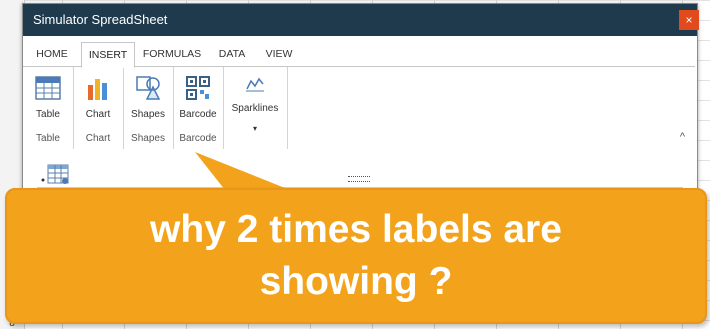 The width and height of the screenshot is (710, 329). I want to click on barcode-icon, so click(198, 88).